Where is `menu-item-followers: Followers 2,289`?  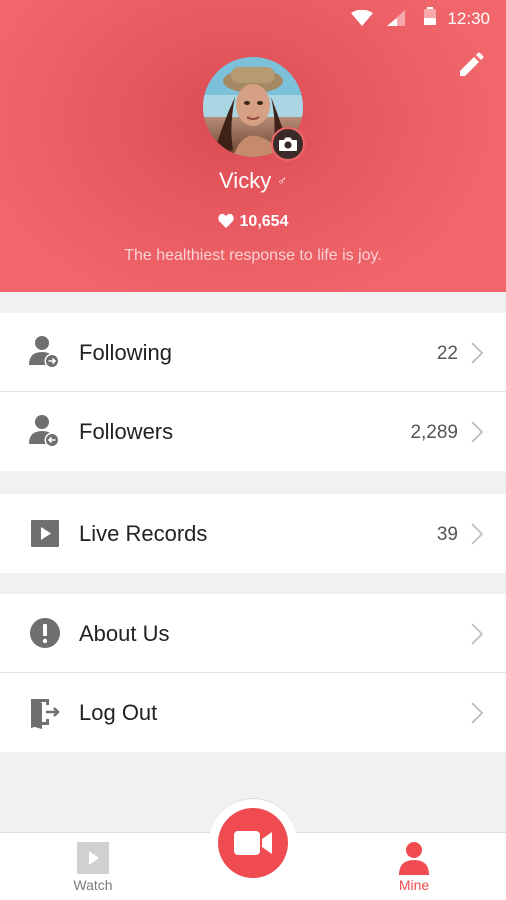
menu-item-followers: Followers 2,289 is located at coordinates (253, 431).